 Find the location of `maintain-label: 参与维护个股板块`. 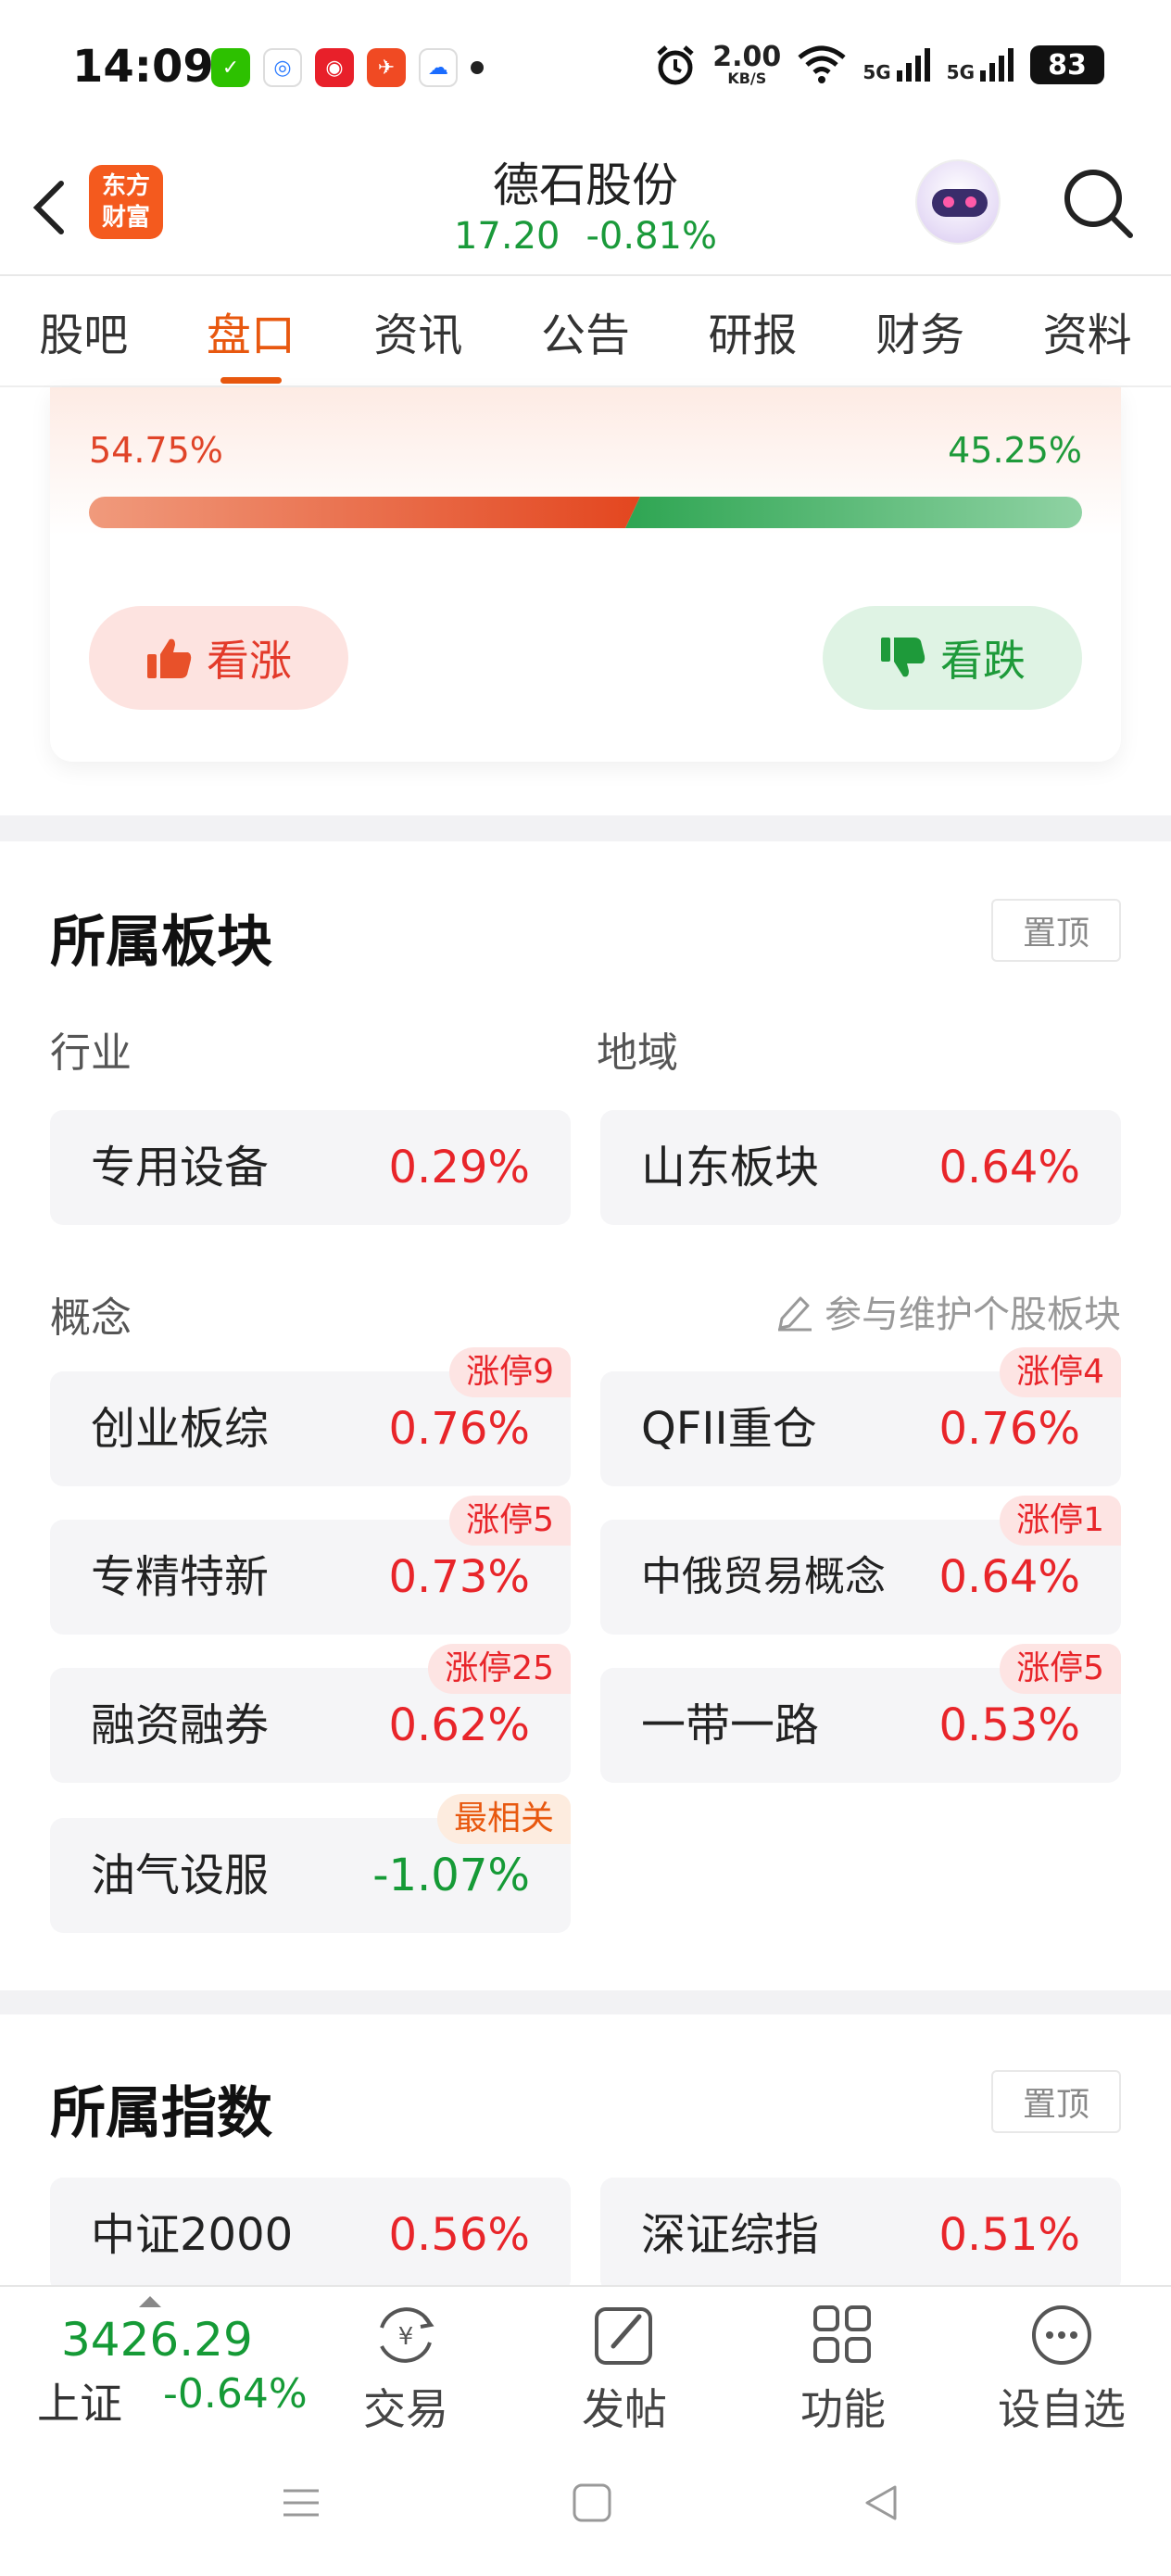

maintain-label: 参与维护个股板块 is located at coordinates (973, 1315).